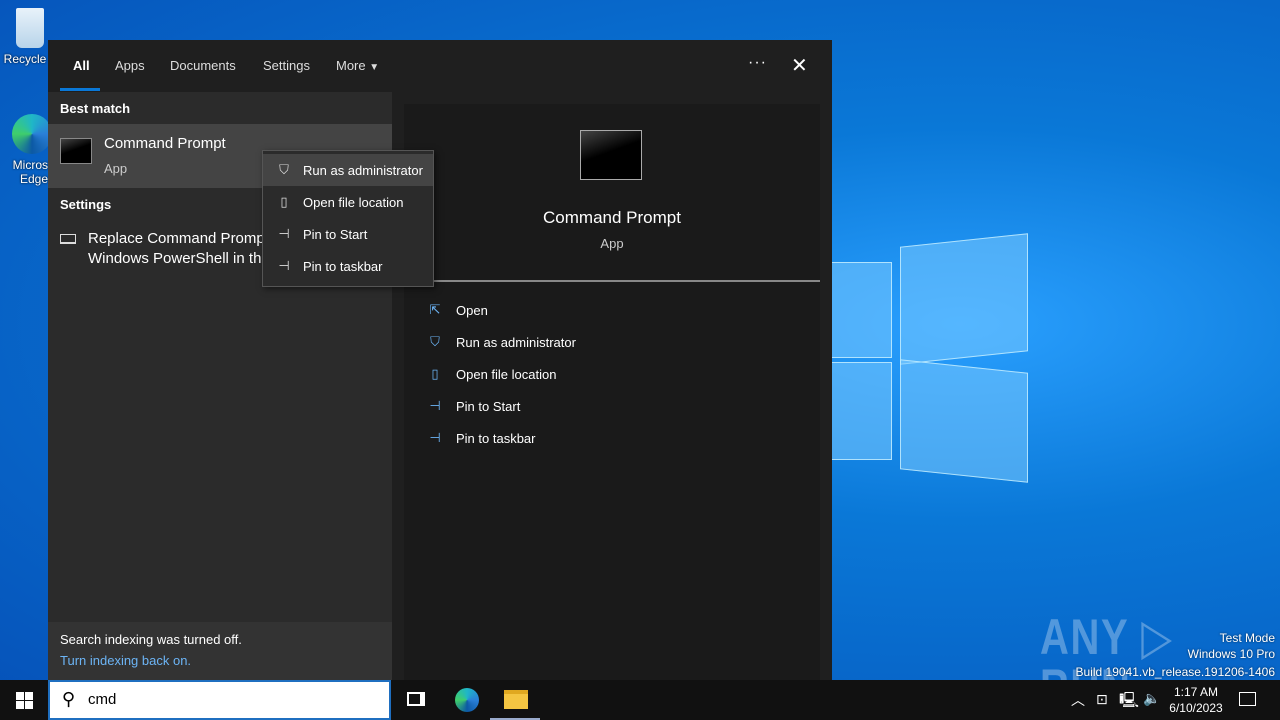 This screenshot has width=1280, height=720. Describe the element at coordinates (69, 699) in the screenshot. I see `search-icon: ⚲` at that location.